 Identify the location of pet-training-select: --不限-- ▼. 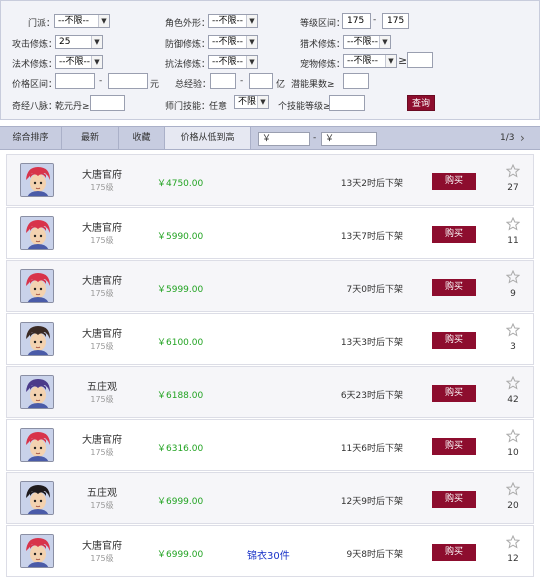
(370, 61).